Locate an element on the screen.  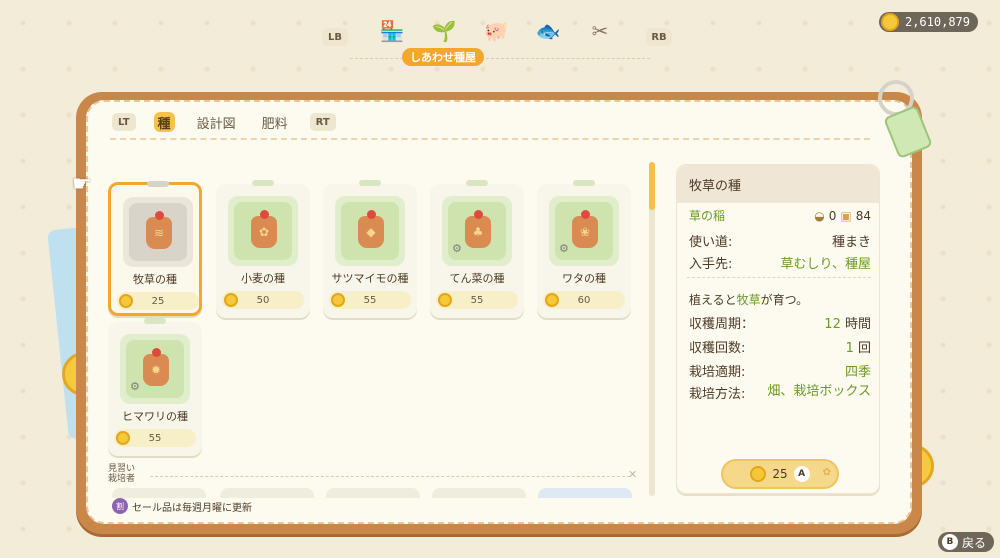
item-name: ヒマワリの種 is located at coordinates (155, 416).